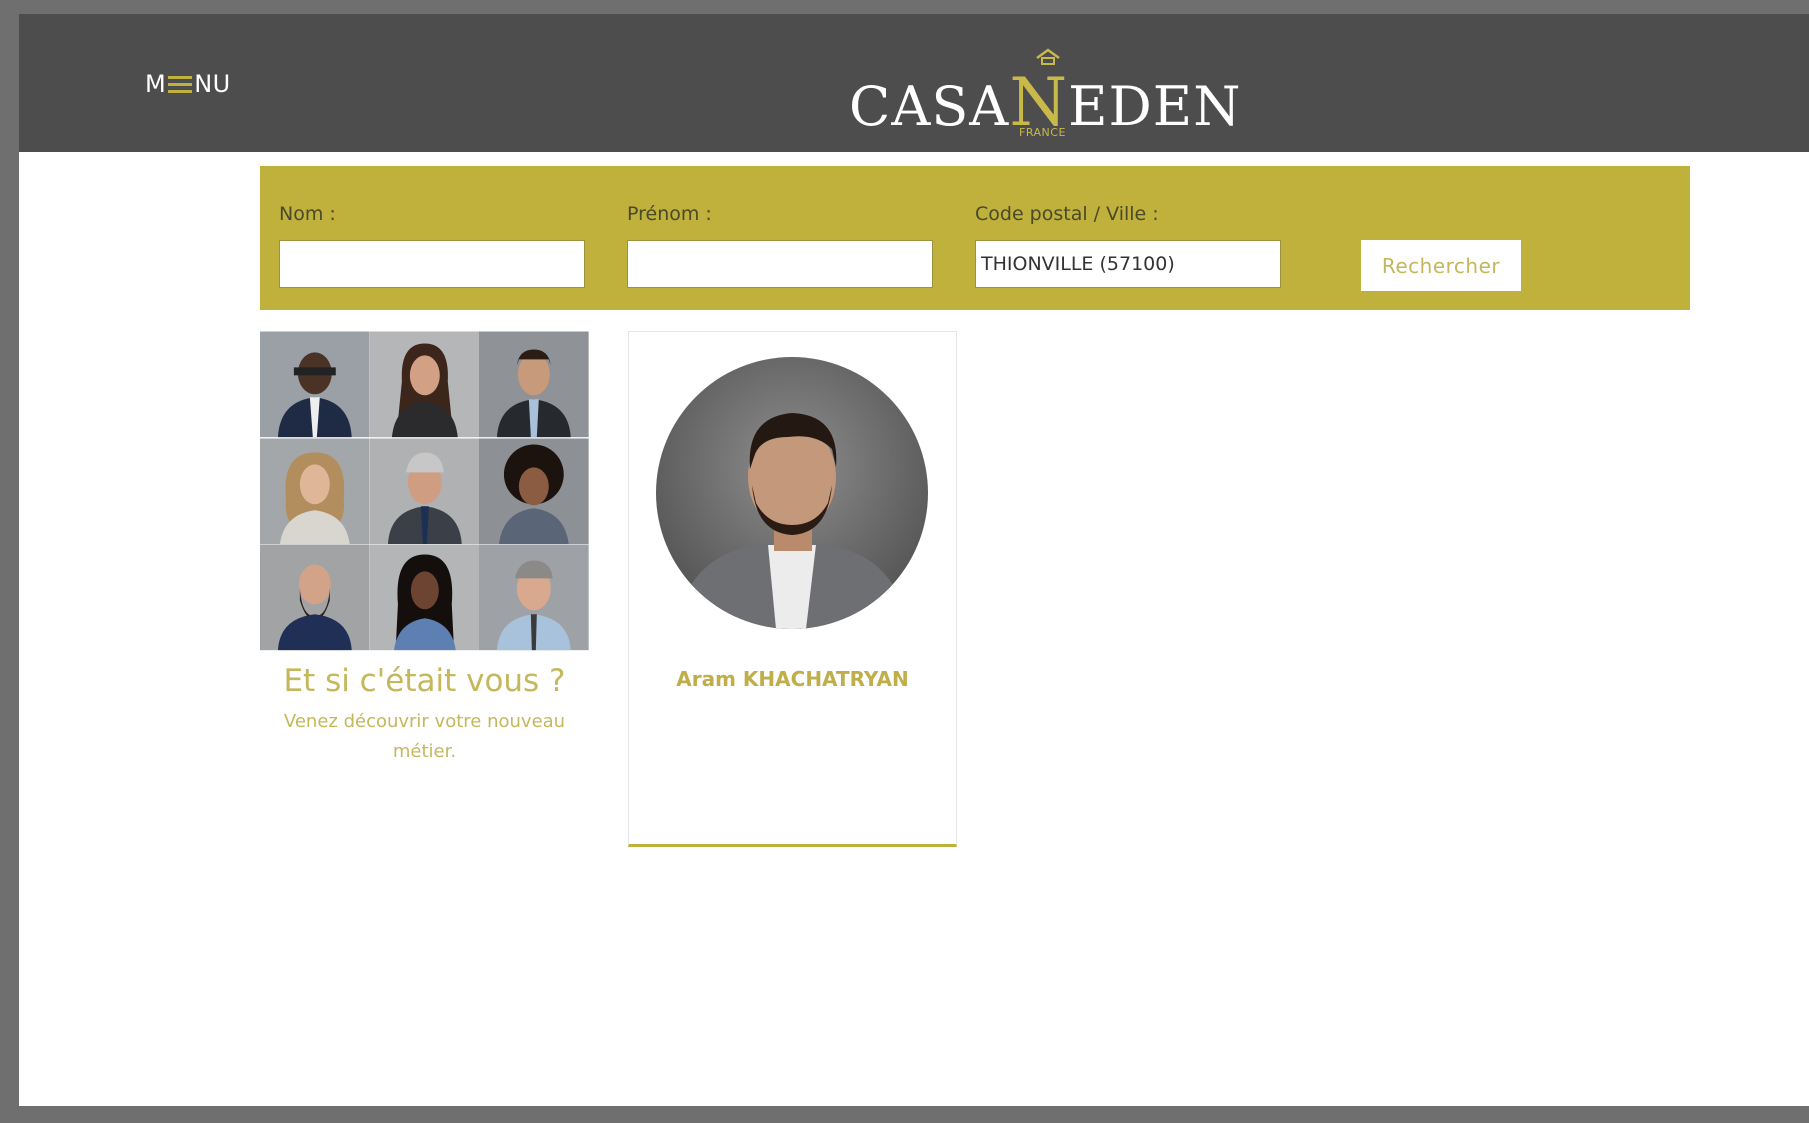 This screenshot has width=1809, height=1123. Describe the element at coordinates (156, 84) in the screenshot. I see `menu-label-left: M` at that location.